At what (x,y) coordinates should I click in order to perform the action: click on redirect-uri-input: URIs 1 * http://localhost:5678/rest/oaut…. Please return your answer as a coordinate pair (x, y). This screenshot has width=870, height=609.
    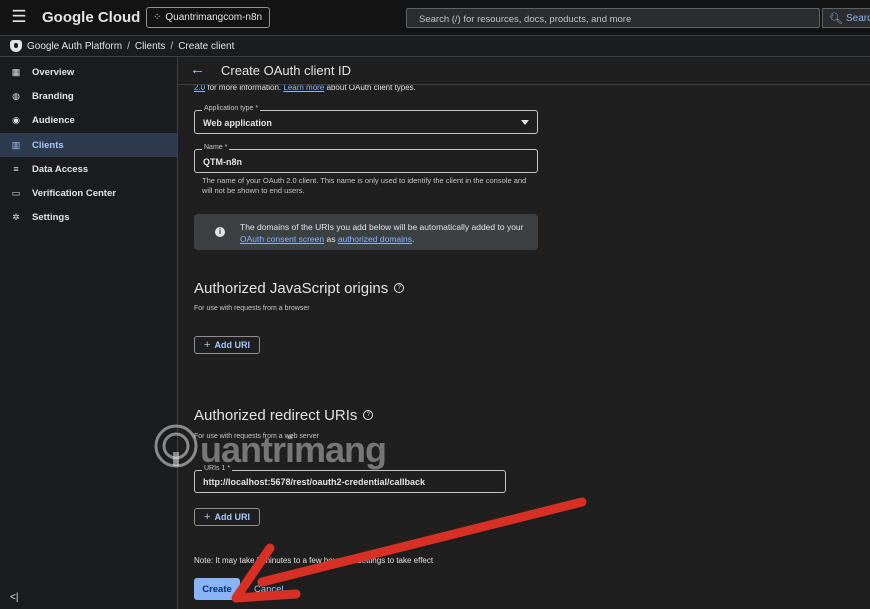
    Looking at the image, I should click on (350, 479).